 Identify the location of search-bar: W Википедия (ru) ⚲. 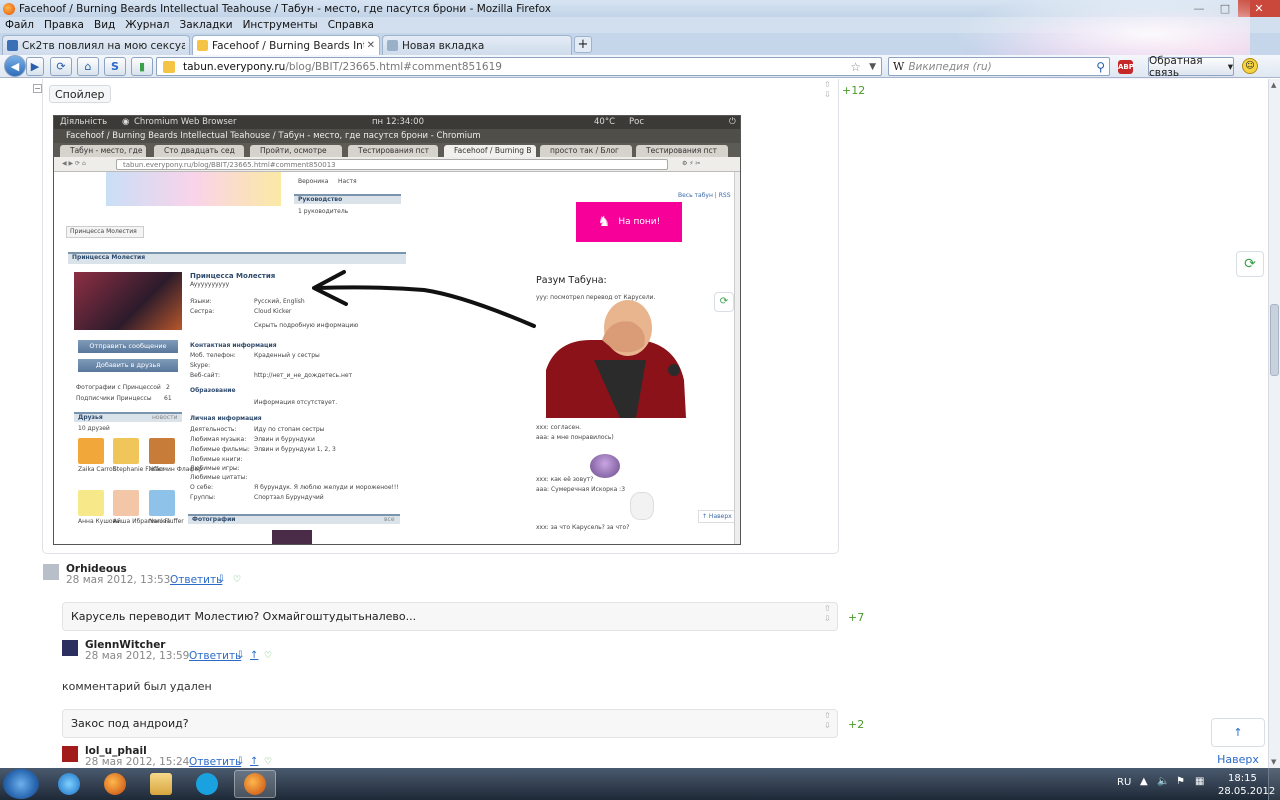
(999, 66).